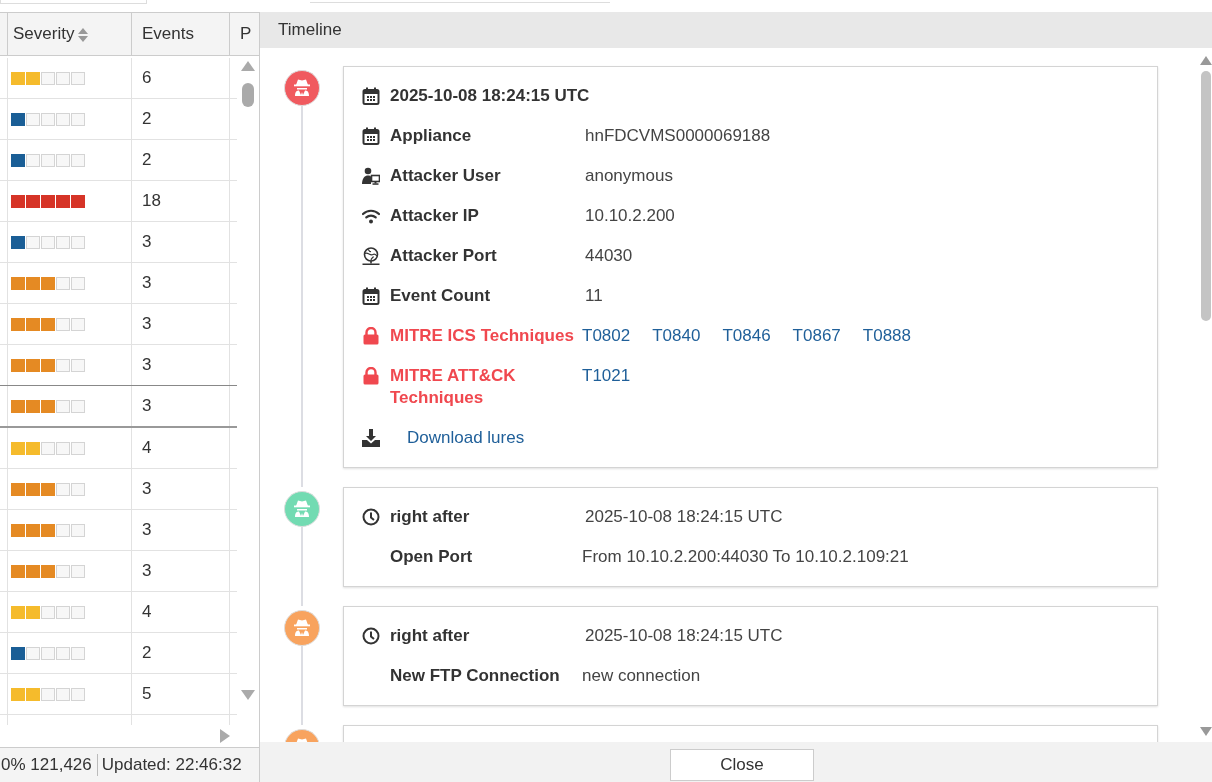 The height and width of the screenshot is (782, 1212). I want to click on dialog-title: Timeline, so click(310, 30).